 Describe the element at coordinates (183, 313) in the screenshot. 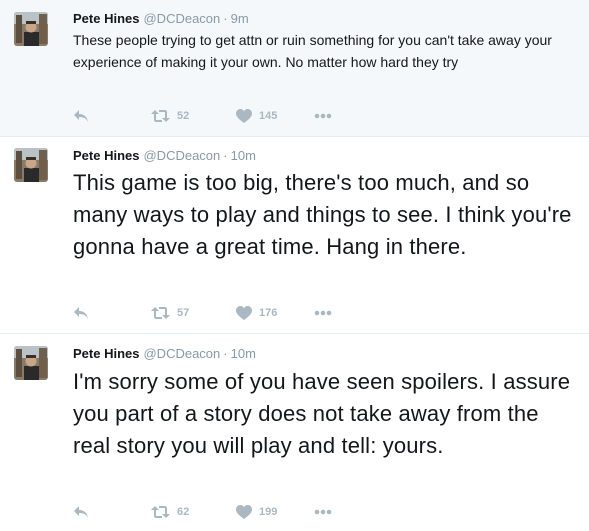

I see `retweet-count: 57` at that location.